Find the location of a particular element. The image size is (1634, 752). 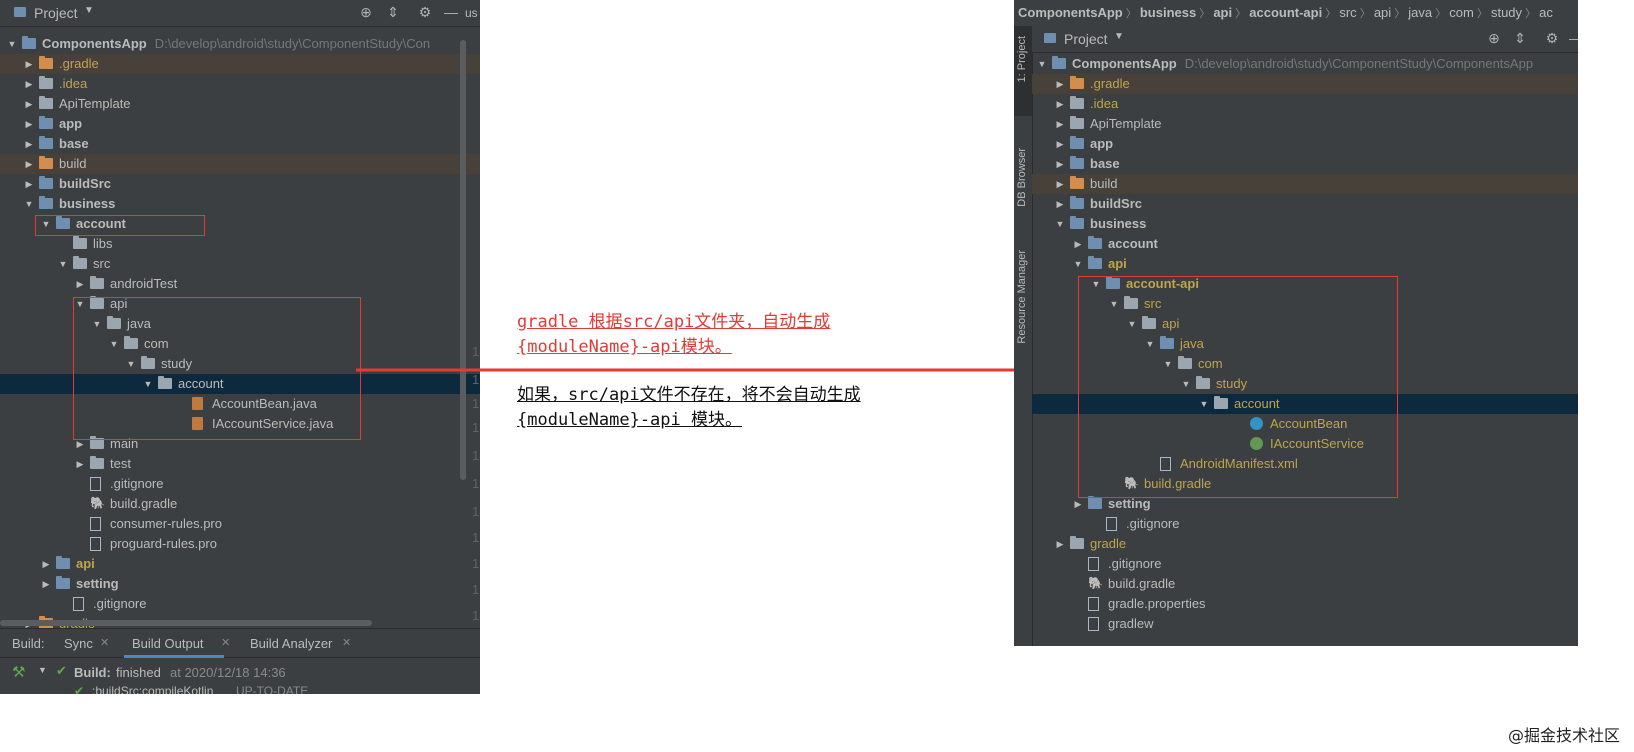

project-view-title: Project is located at coordinates (1086, 39).